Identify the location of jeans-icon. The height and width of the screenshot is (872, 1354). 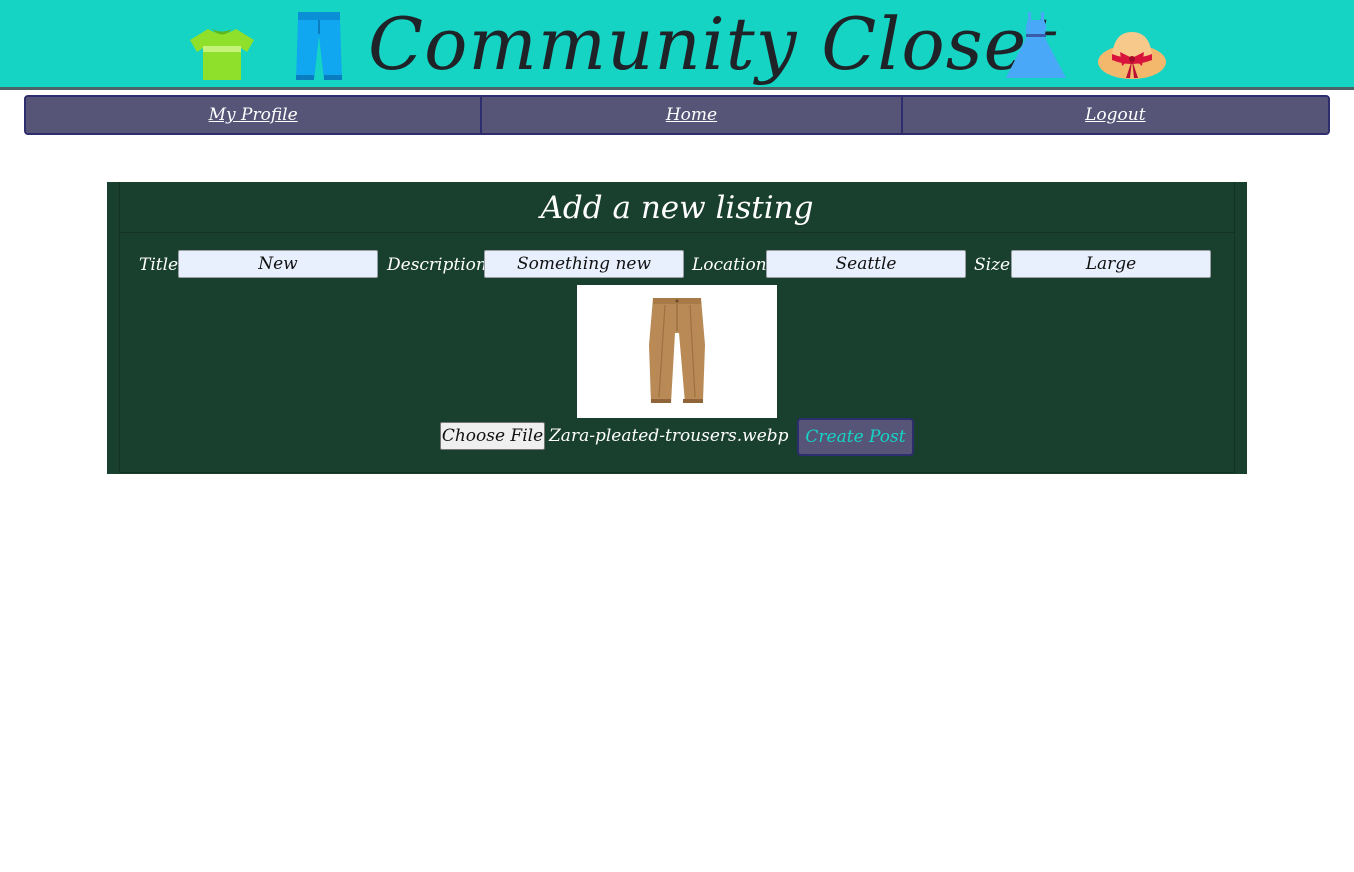
(319, 47).